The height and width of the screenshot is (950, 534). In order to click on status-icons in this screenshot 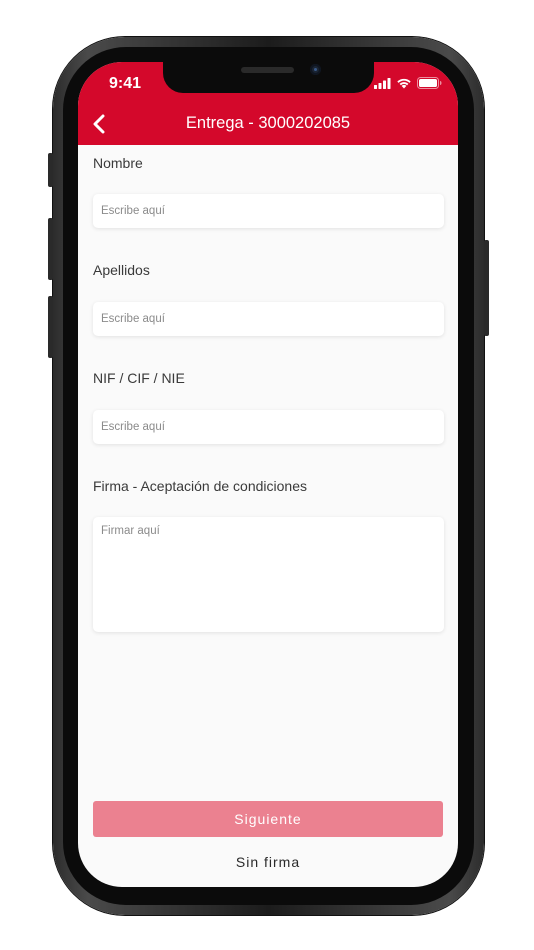, I will do `click(408, 83)`.